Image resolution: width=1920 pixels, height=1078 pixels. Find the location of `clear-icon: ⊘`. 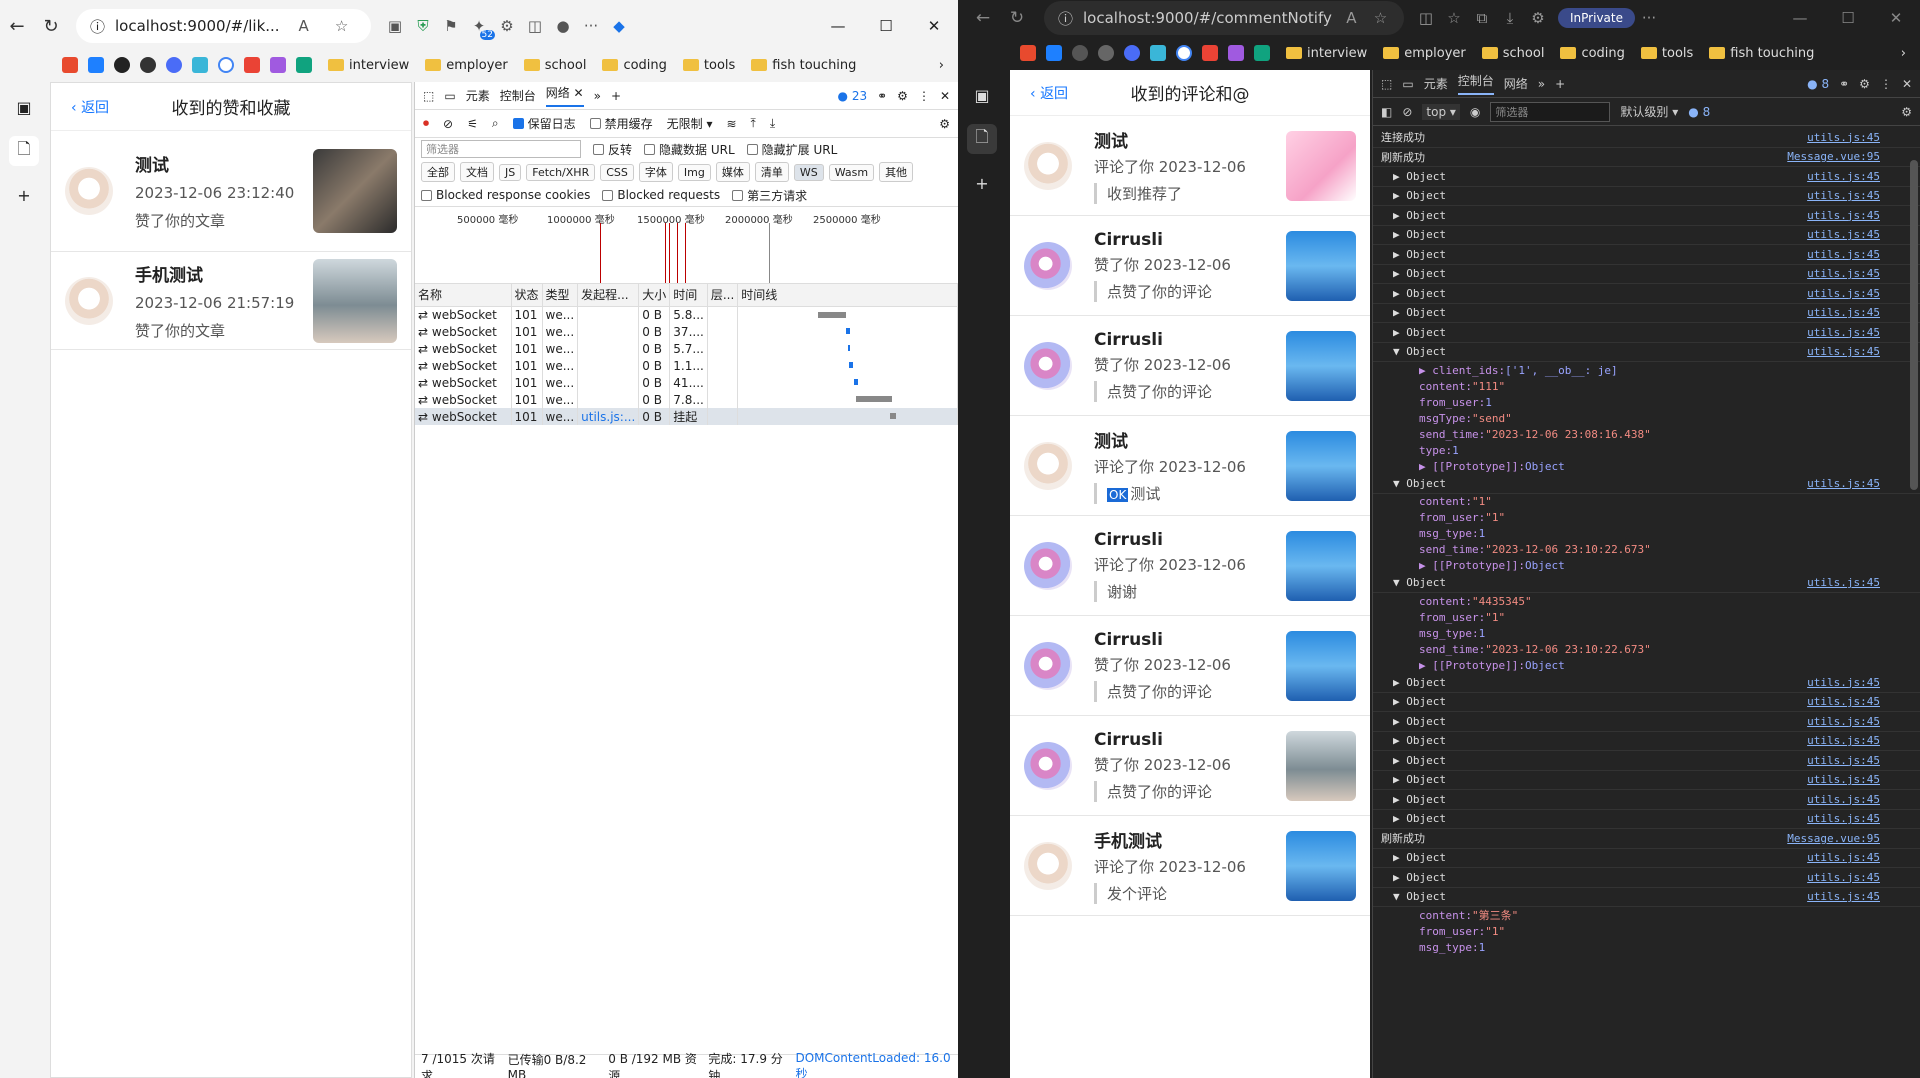

clear-icon: ⊘ is located at coordinates (448, 124).